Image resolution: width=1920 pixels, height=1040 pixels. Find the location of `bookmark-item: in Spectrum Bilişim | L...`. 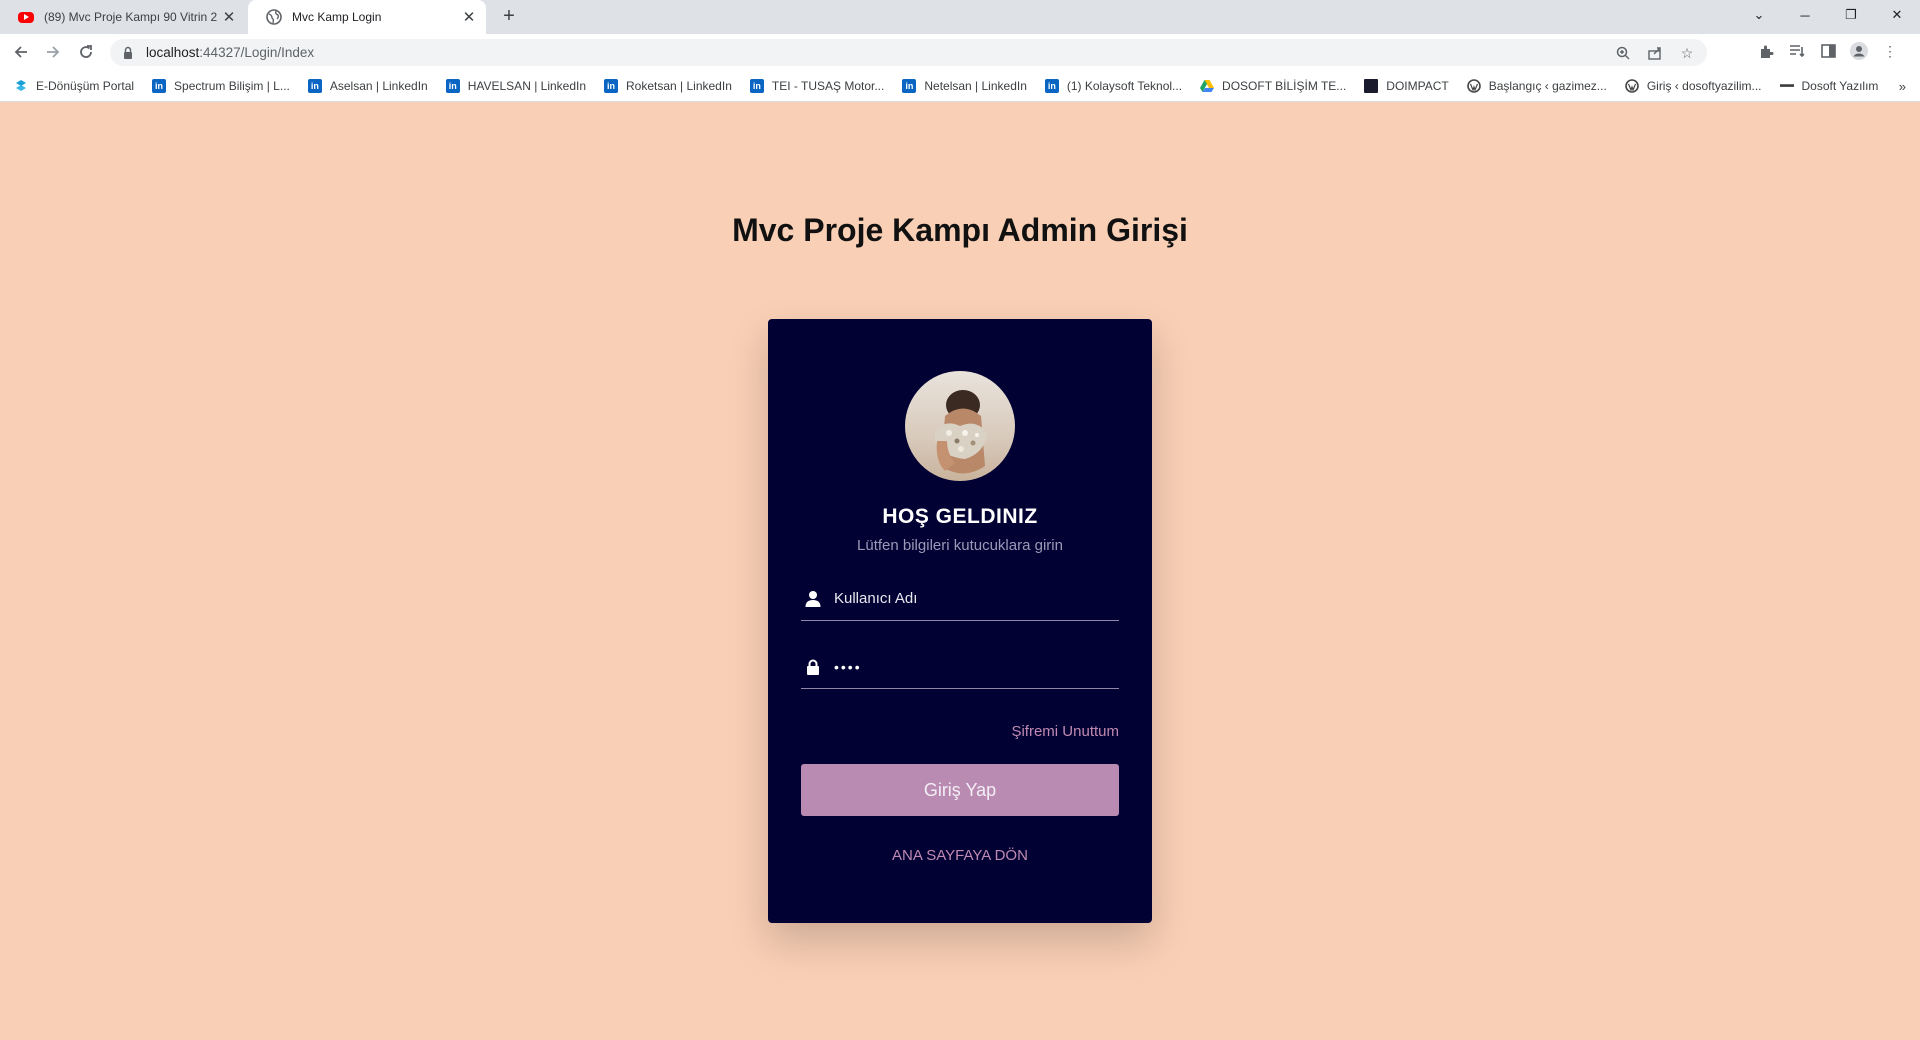

bookmark-item: in Spectrum Bilişim | L... is located at coordinates (221, 85).